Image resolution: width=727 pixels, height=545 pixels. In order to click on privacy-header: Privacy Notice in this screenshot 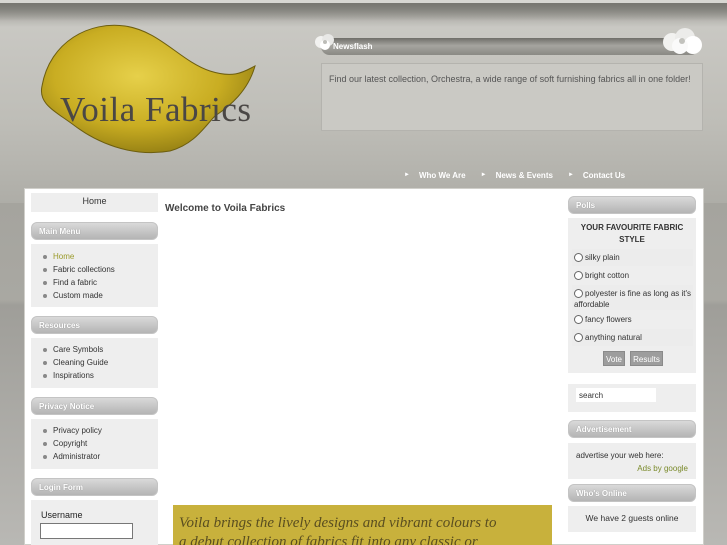, I will do `click(94, 406)`.